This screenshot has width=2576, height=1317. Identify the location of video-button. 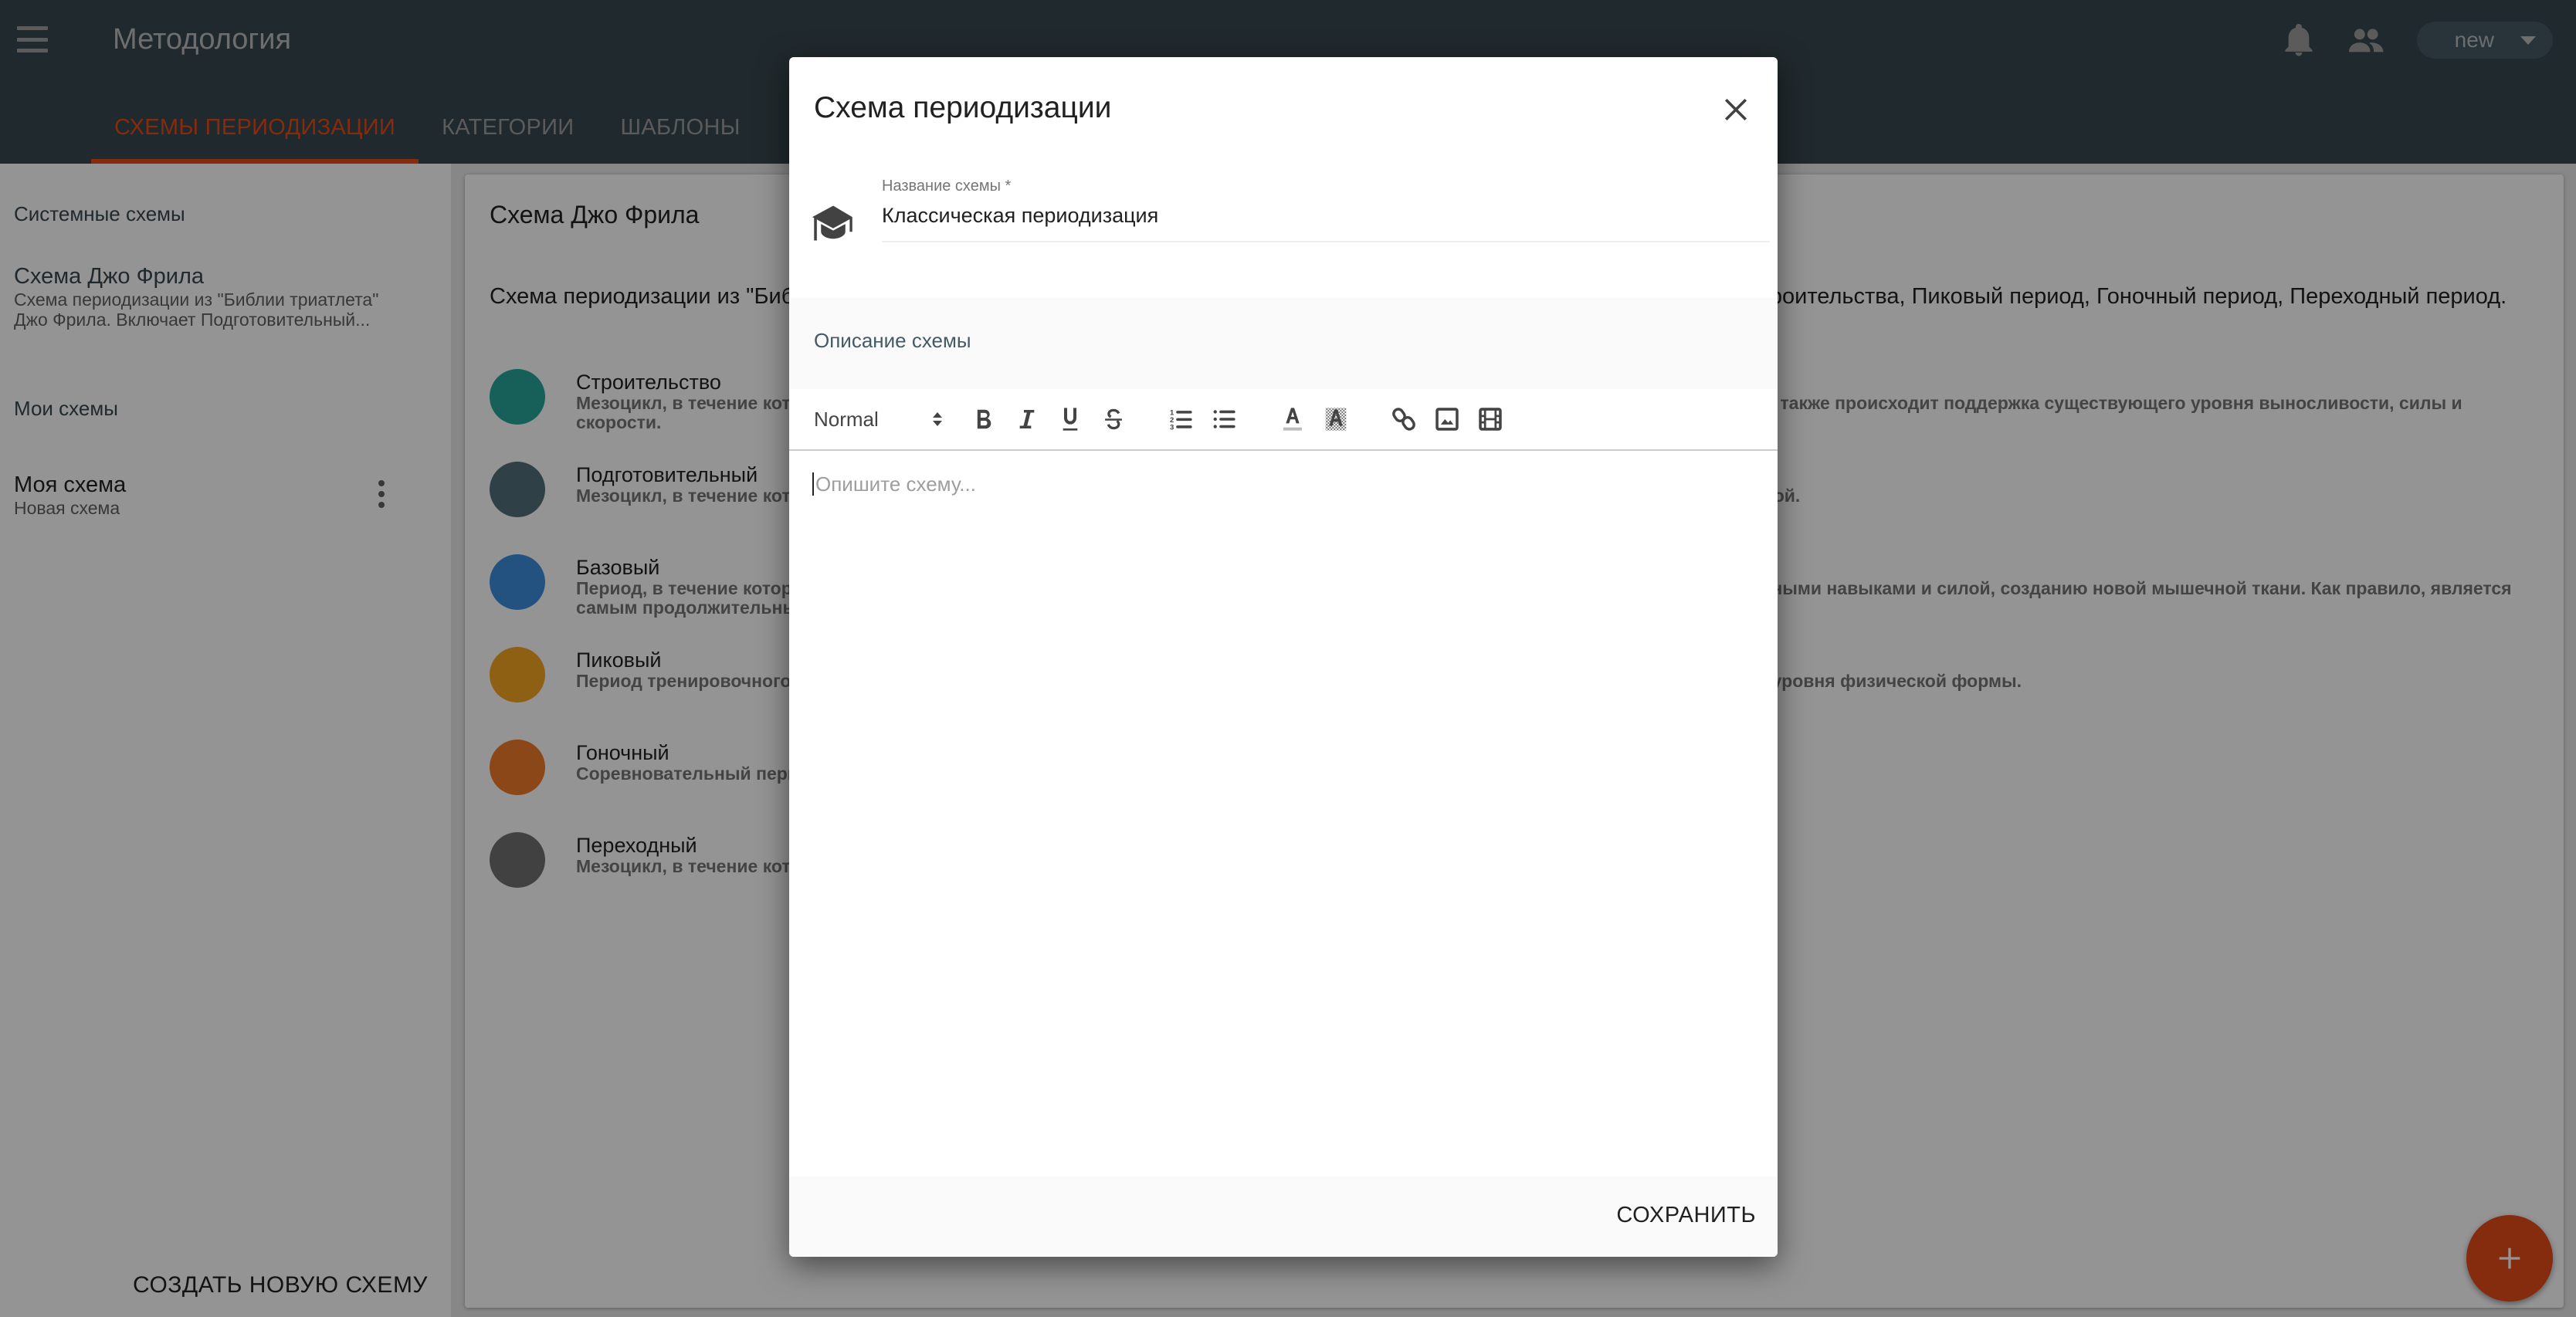
(1490, 419).